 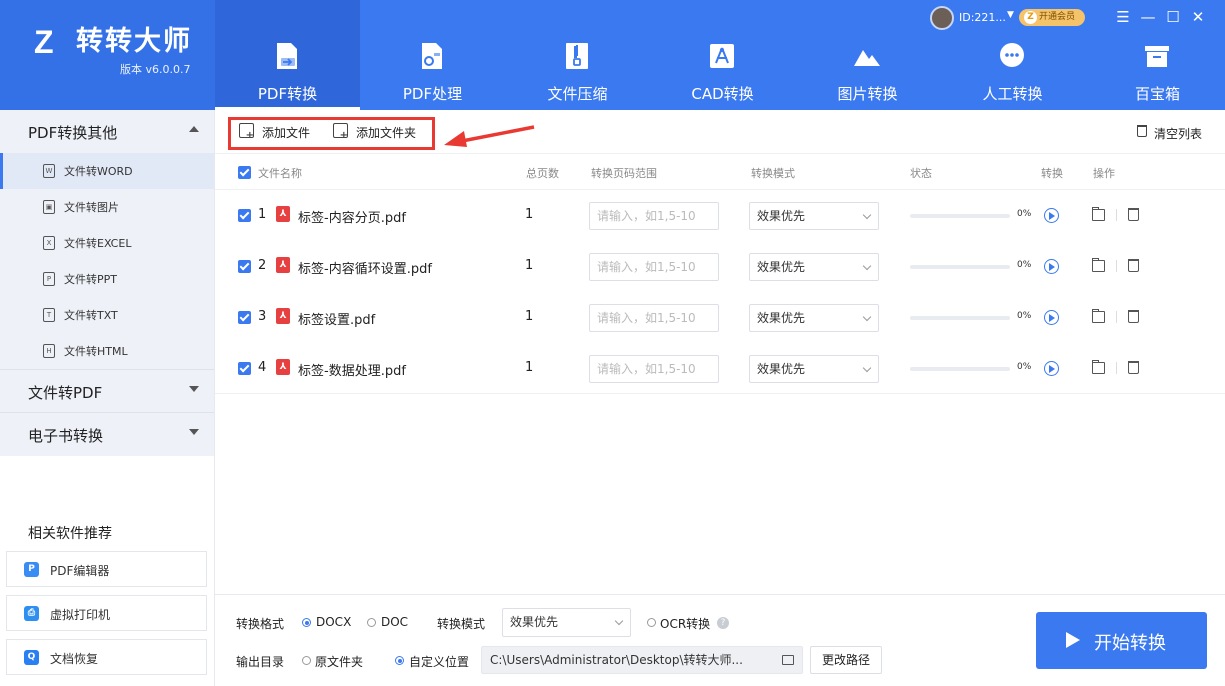 I want to click on chevron-down-icon, so click(x=867, y=215).